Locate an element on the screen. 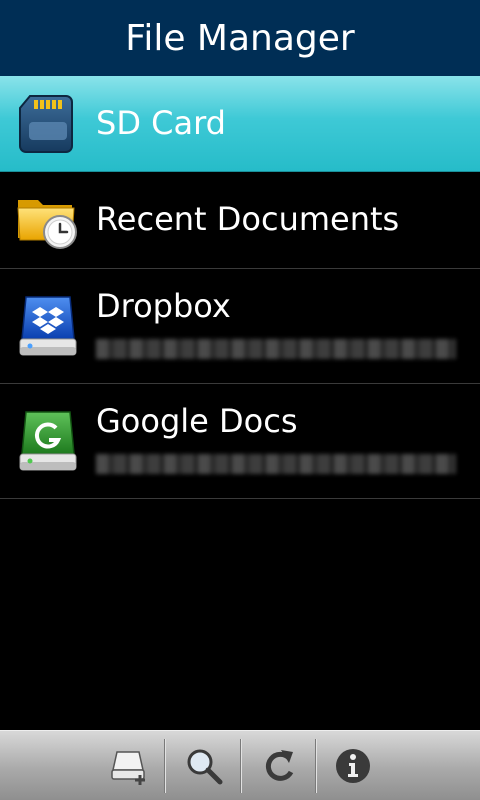  list-item-dropbox: Dropbox is located at coordinates (240, 326).